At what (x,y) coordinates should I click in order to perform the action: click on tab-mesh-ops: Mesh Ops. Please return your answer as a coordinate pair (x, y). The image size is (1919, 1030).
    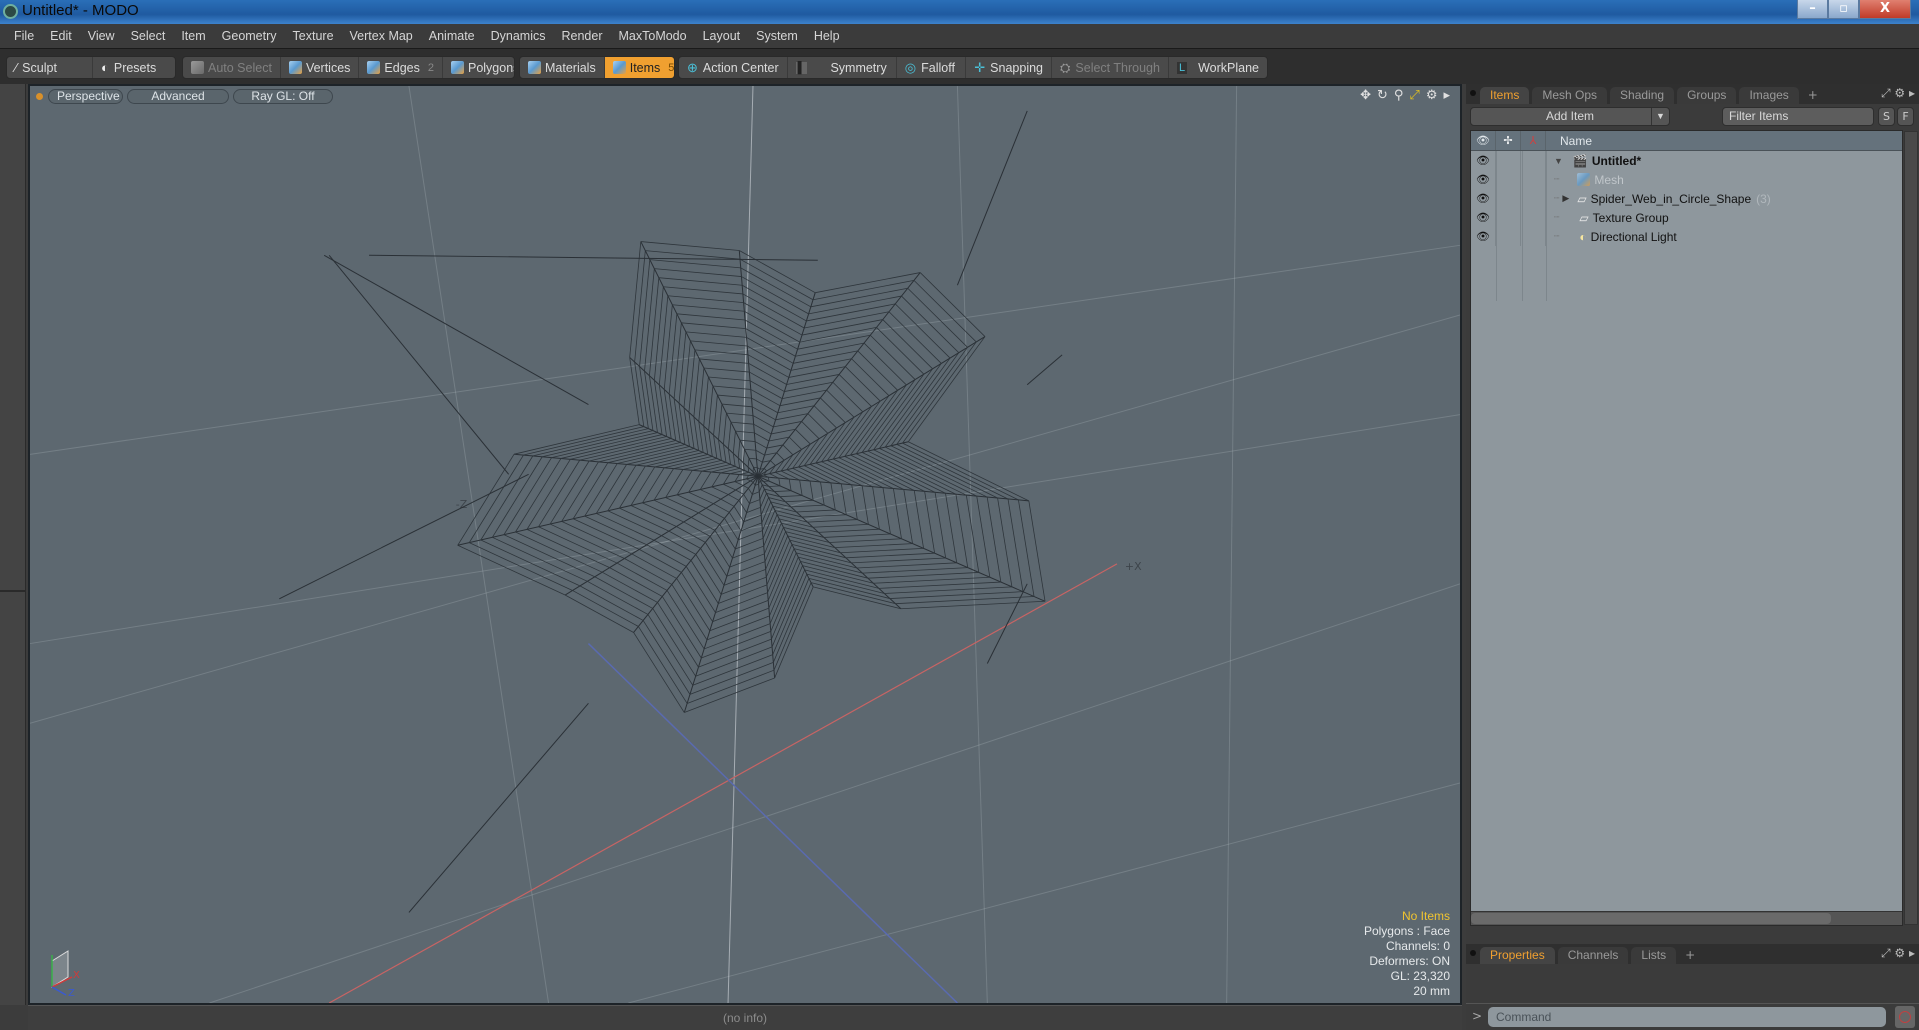
    Looking at the image, I should click on (1570, 95).